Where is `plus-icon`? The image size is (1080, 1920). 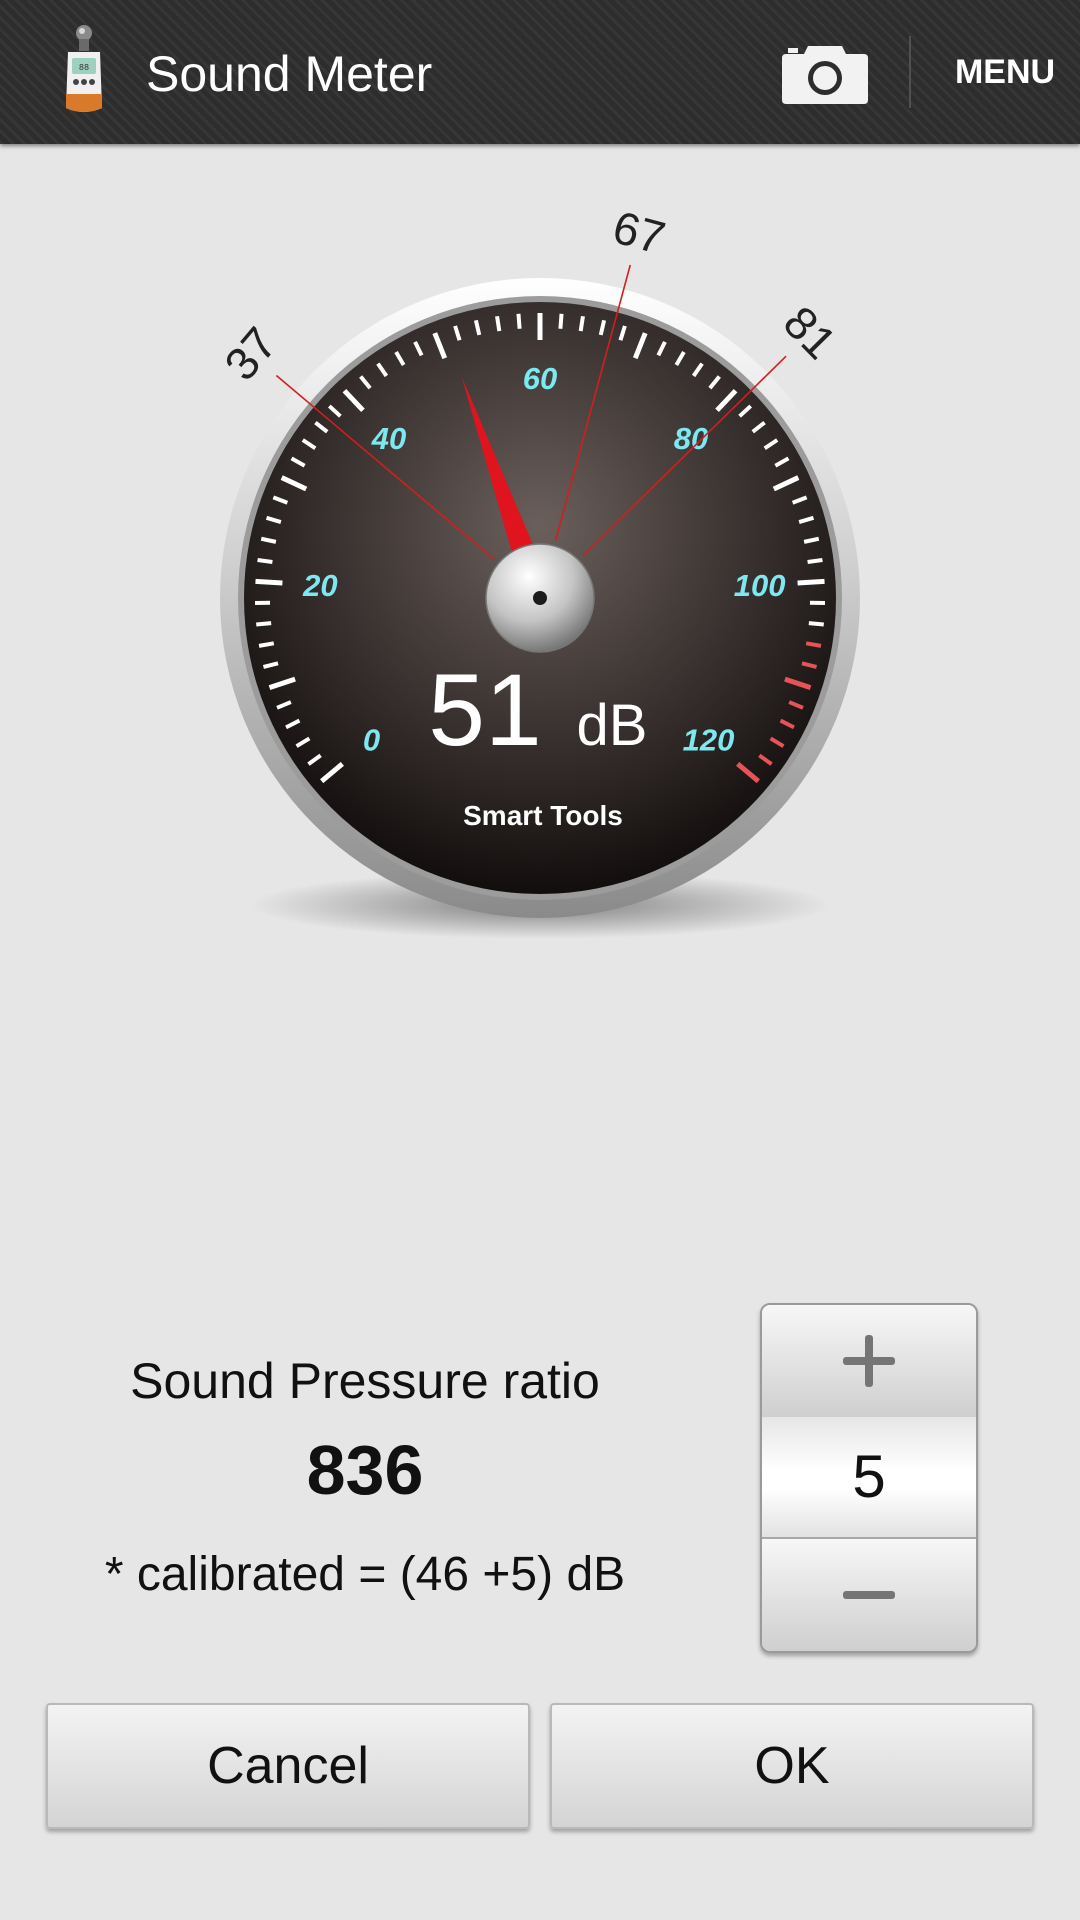 plus-icon is located at coordinates (869, 1361).